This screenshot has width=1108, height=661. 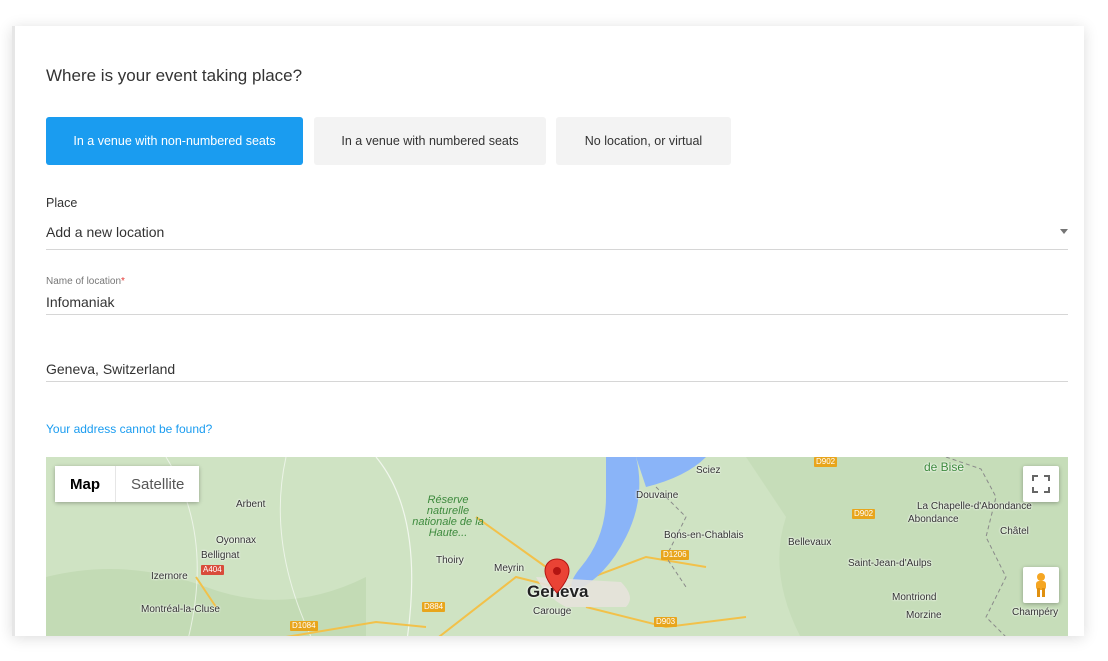 What do you see at coordinates (864, 514) in the screenshot?
I see `road-shield-d902: D902` at bounding box center [864, 514].